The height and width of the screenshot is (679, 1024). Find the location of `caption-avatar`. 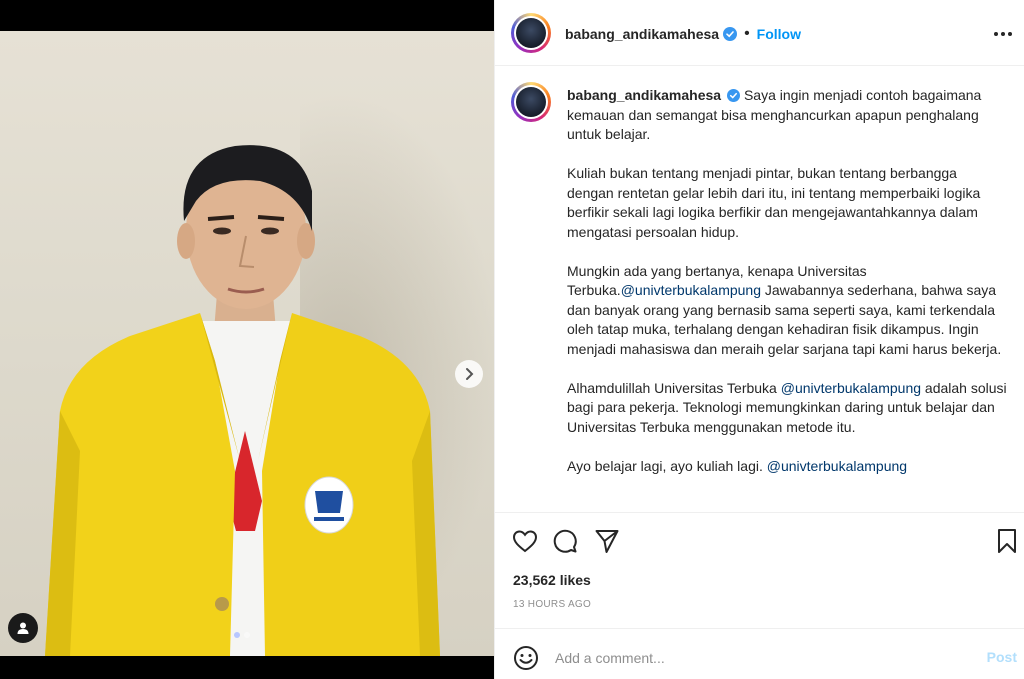

caption-avatar is located at coordinates (531, 102).